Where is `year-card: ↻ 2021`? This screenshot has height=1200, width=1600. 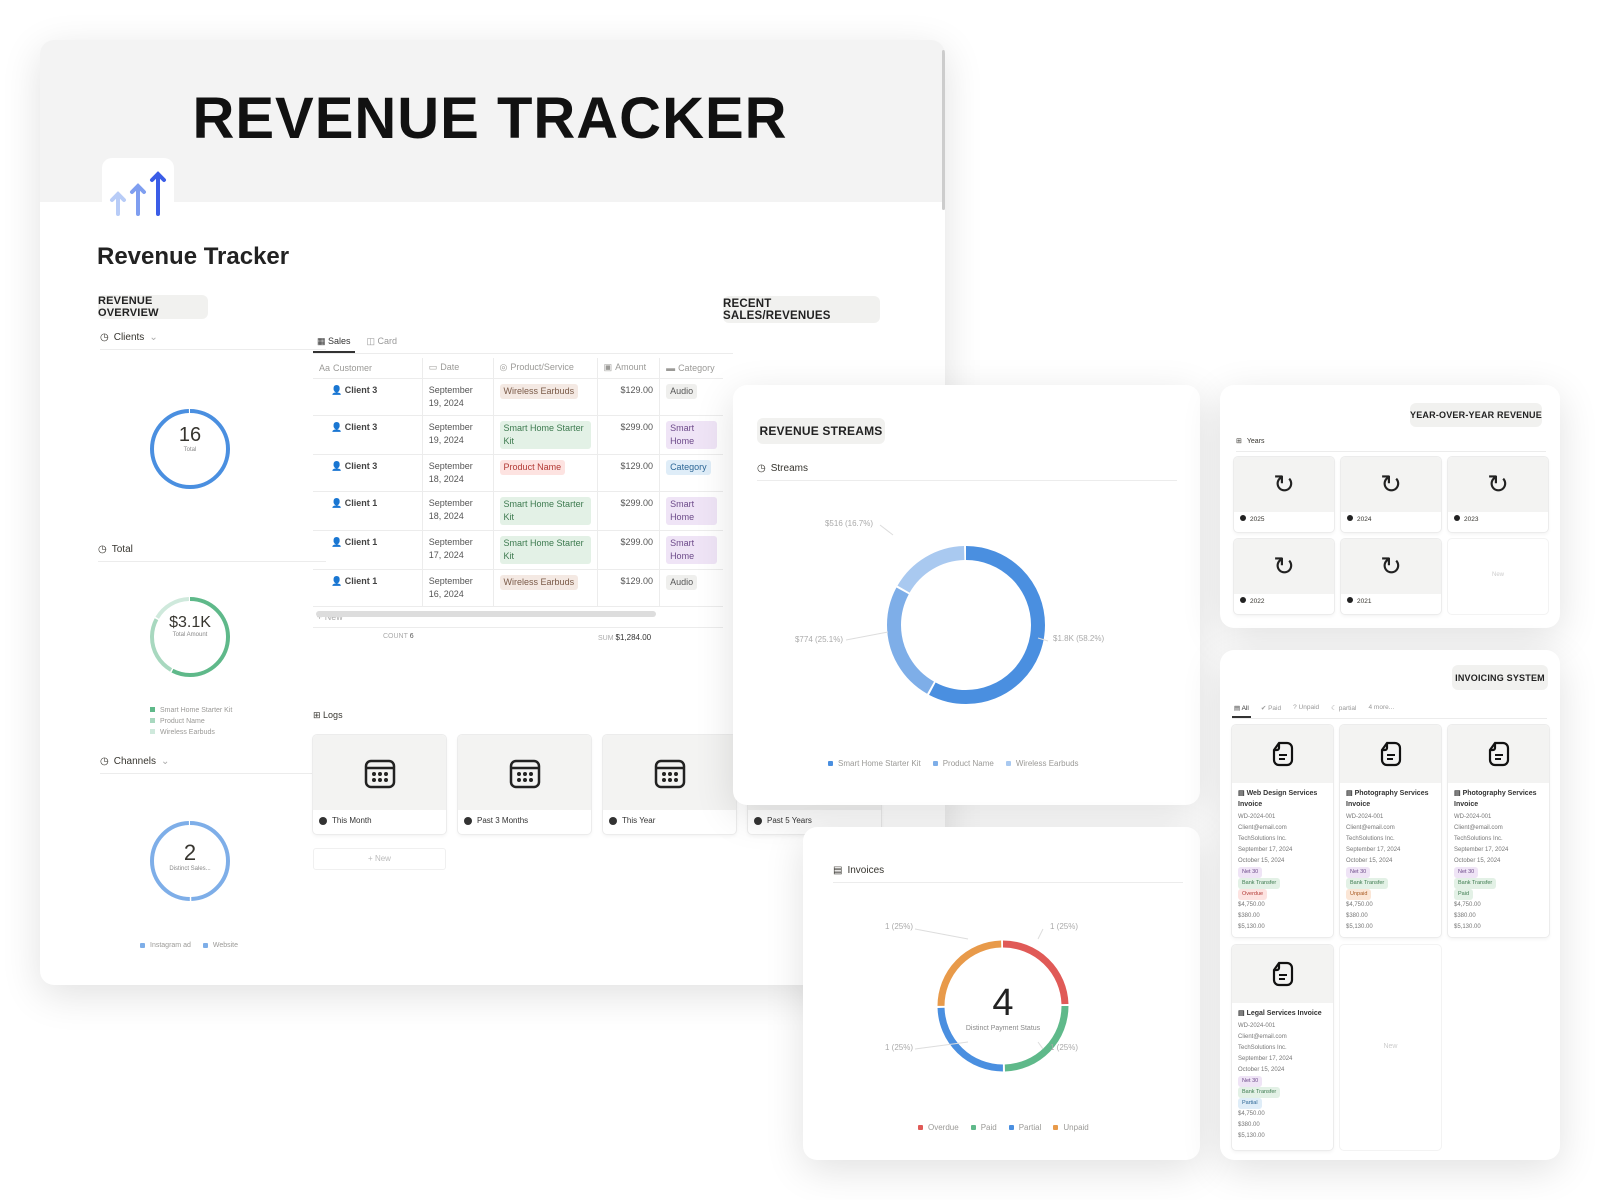
year-card: ↻ 2021 is located at coordinates (1391, 576).